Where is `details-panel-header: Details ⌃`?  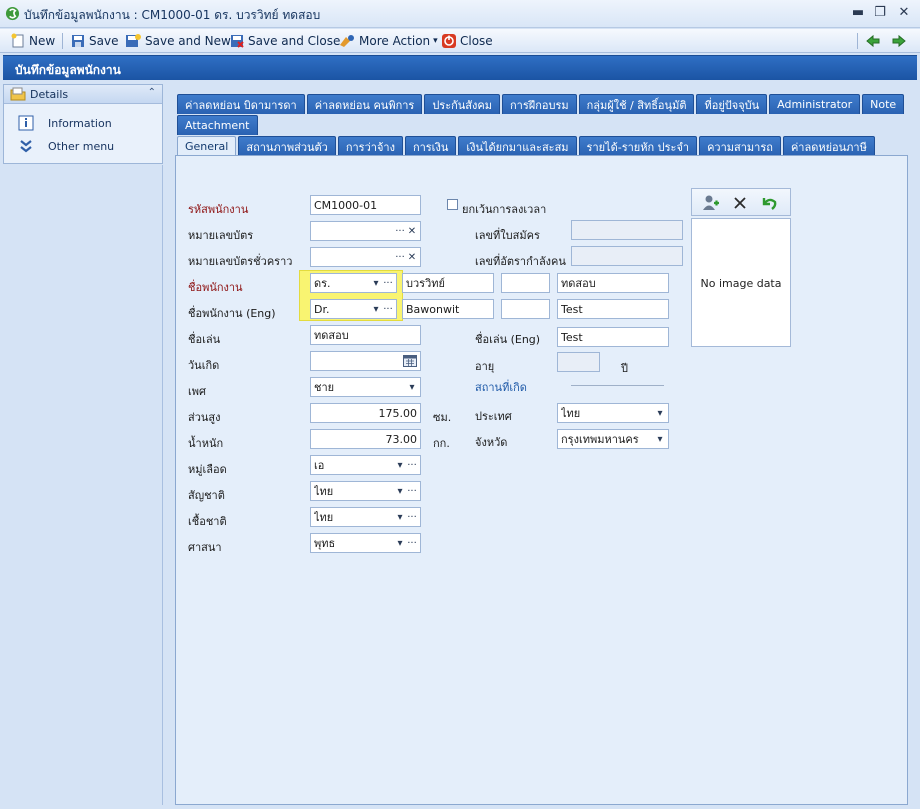
details-panel-header: Details ⌃ is located at coordinates (83, 94).